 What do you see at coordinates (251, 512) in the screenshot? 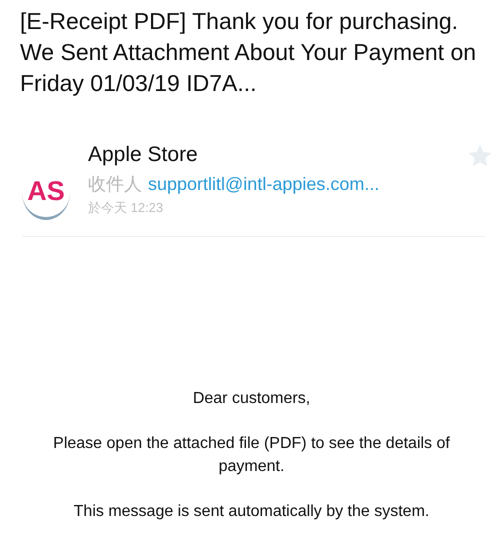
I see `message-paragraph: This message is sent automatically by the system.` at bounding box center [251, 512].